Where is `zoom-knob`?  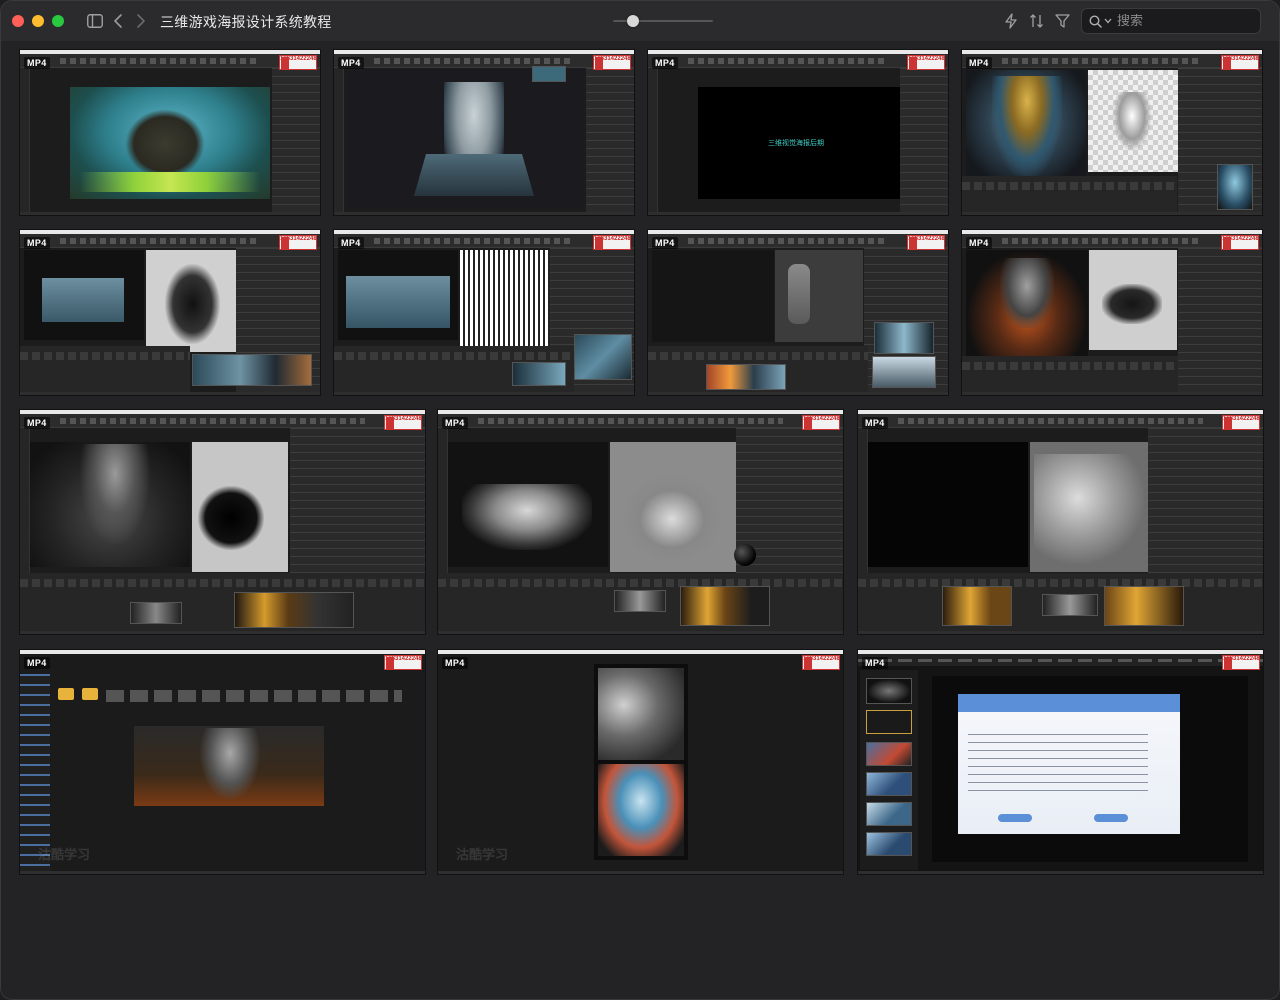
zoom-knob is located at coordinates (633, 21).